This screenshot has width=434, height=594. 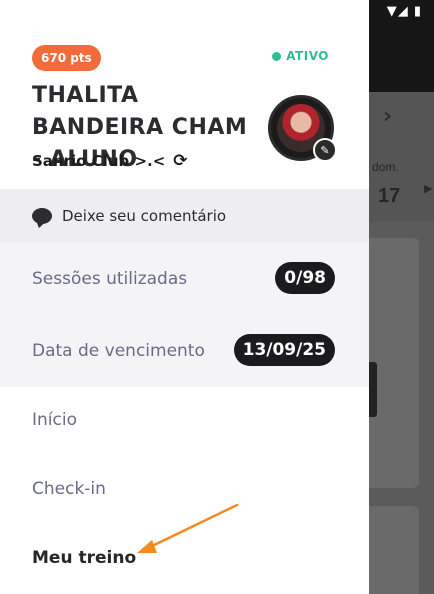 What do you see at coordinates (387, 116) in the screenshot?
I see `next-week-chevron-icon: ›` at bounding box center [387, 116].